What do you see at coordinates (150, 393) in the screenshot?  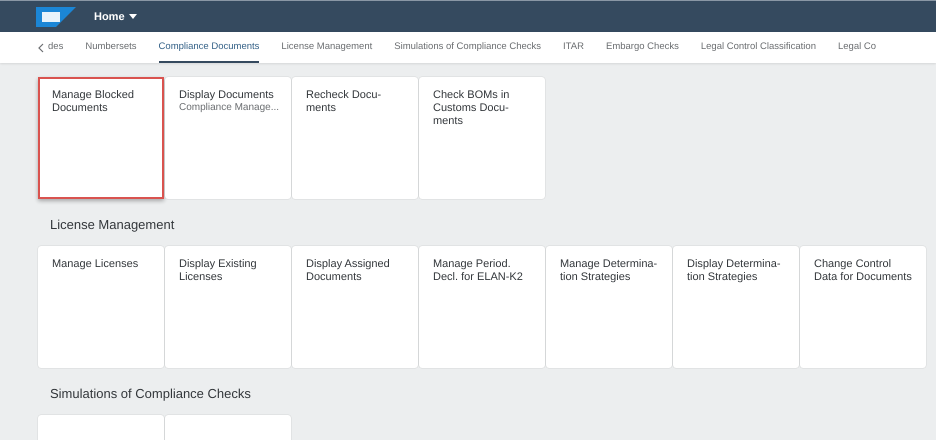 I see `group-title: Simulations of Compliance Checks` at bounding box center [150, 393].